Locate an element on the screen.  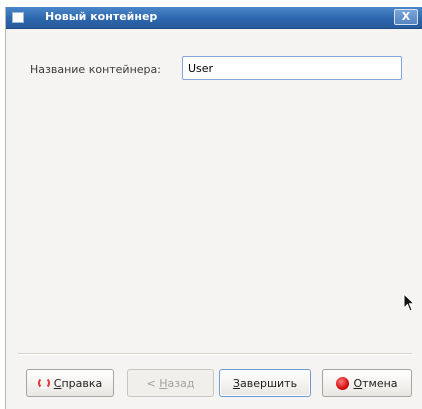
finish-label: Завершить is located at coordinates (265, 383).